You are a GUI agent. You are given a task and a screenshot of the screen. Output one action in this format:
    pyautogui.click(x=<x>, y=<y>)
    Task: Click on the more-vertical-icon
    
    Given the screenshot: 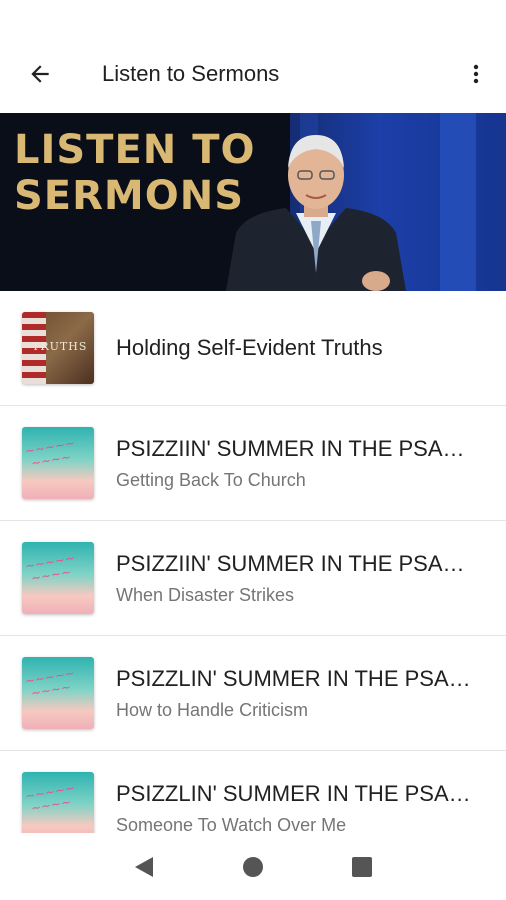 What is the action you would take?
    pyautogui.click(x=476, y=74)
    